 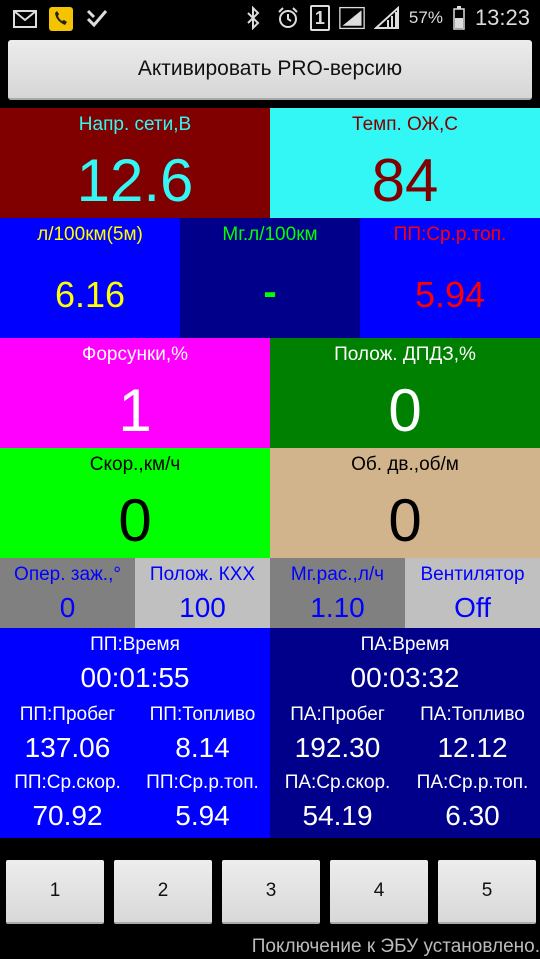 What do you see at coordinates (253, 18) in the screenshot?
I see `bluetooth-icon` at bounding box center [253, 18].